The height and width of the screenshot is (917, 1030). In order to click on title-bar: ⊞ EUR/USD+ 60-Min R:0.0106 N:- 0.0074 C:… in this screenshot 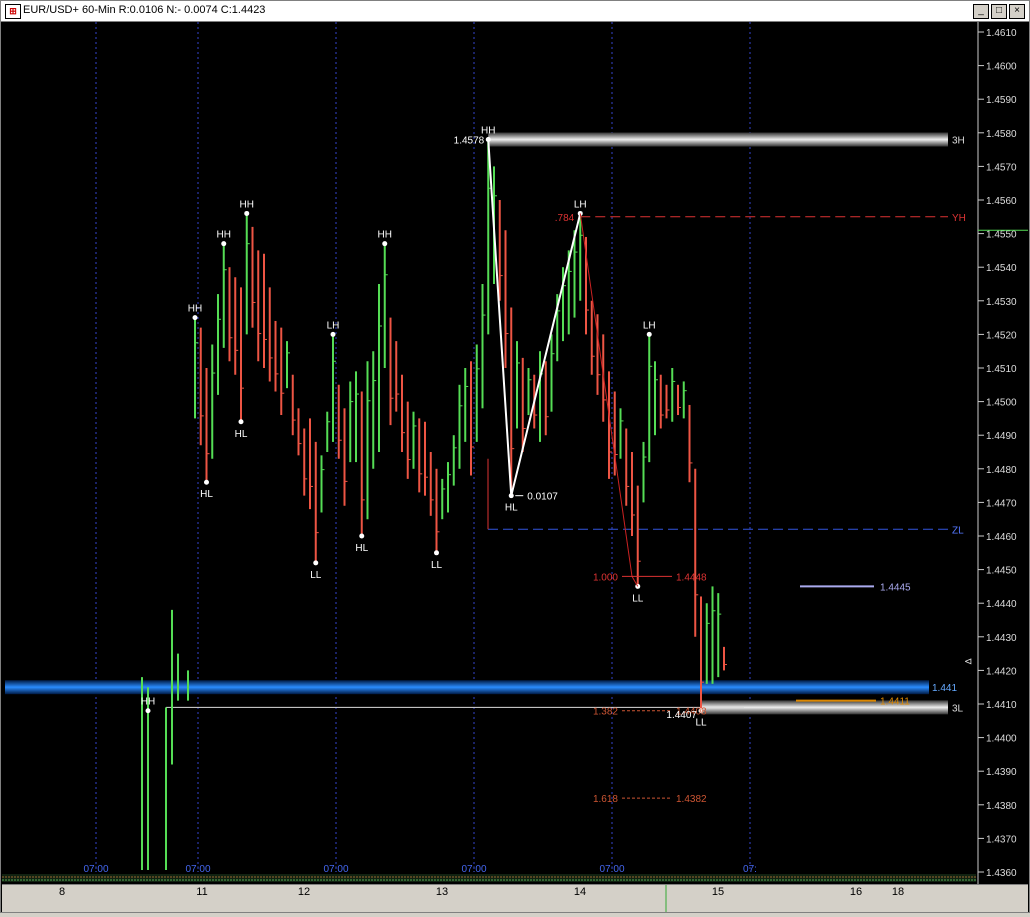, I will do `click(515, 11)`.